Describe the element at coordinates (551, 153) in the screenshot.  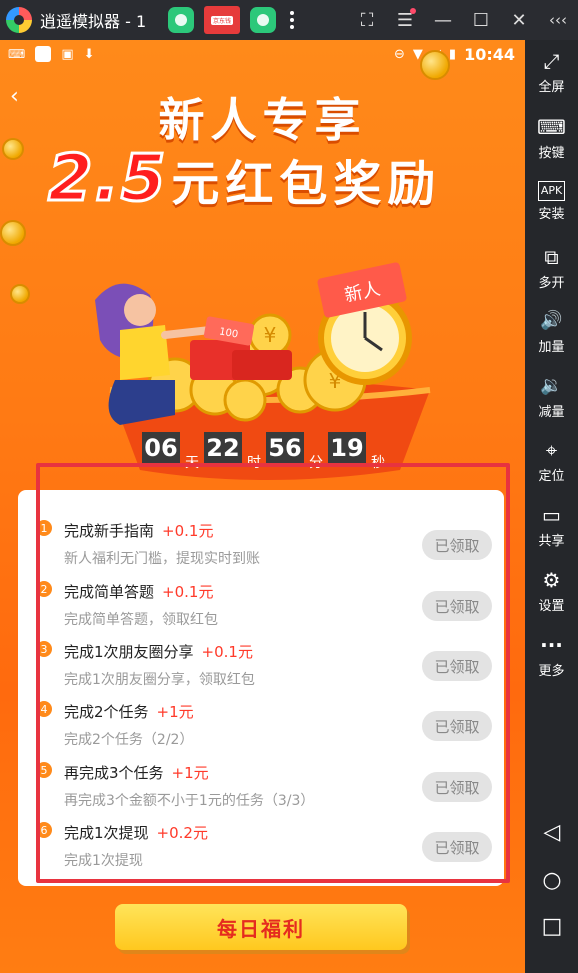
I see `sidebar-label: 按键` at that location.